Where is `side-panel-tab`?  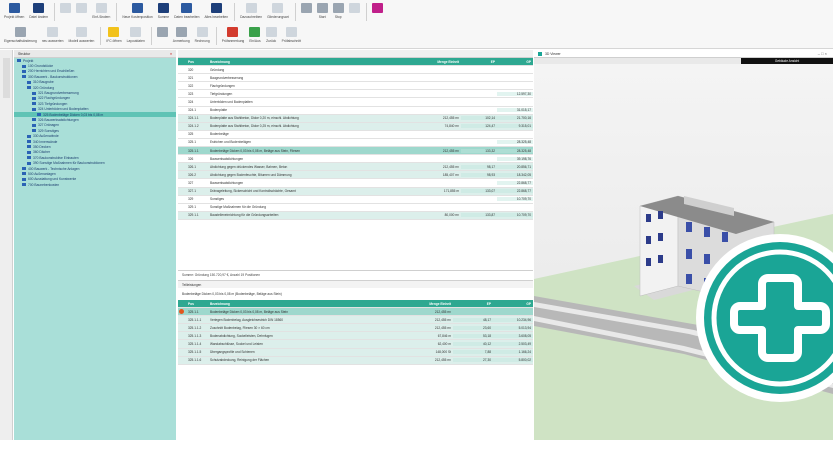 side-panel-tab is located at coordinates (6, 78).